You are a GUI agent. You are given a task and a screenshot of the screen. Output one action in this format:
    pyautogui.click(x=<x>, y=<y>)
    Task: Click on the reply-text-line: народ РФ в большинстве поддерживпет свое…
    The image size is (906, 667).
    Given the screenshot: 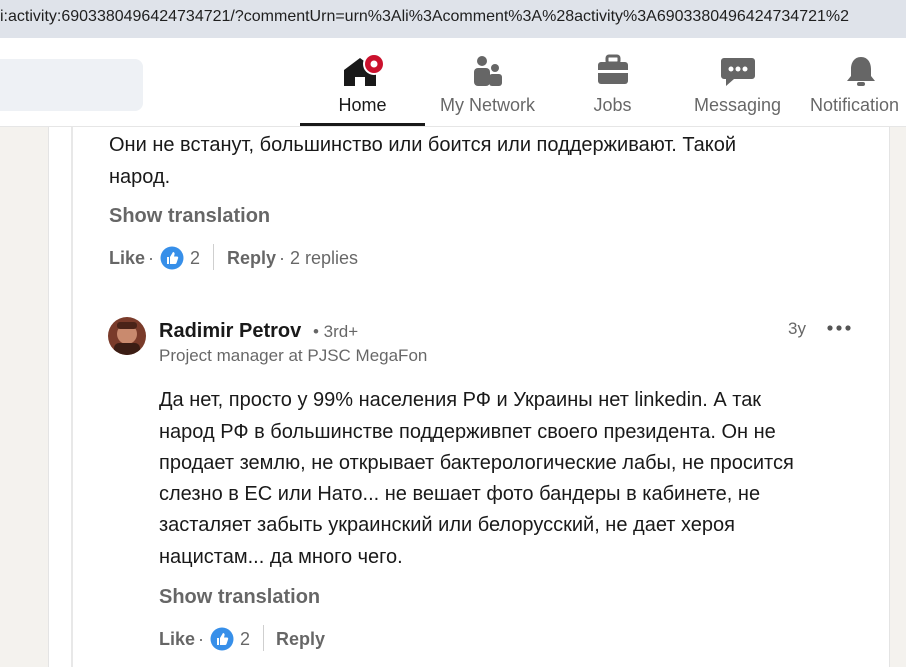 What is the action you would take?
    pyautogui.click(x=467, y=432)
    